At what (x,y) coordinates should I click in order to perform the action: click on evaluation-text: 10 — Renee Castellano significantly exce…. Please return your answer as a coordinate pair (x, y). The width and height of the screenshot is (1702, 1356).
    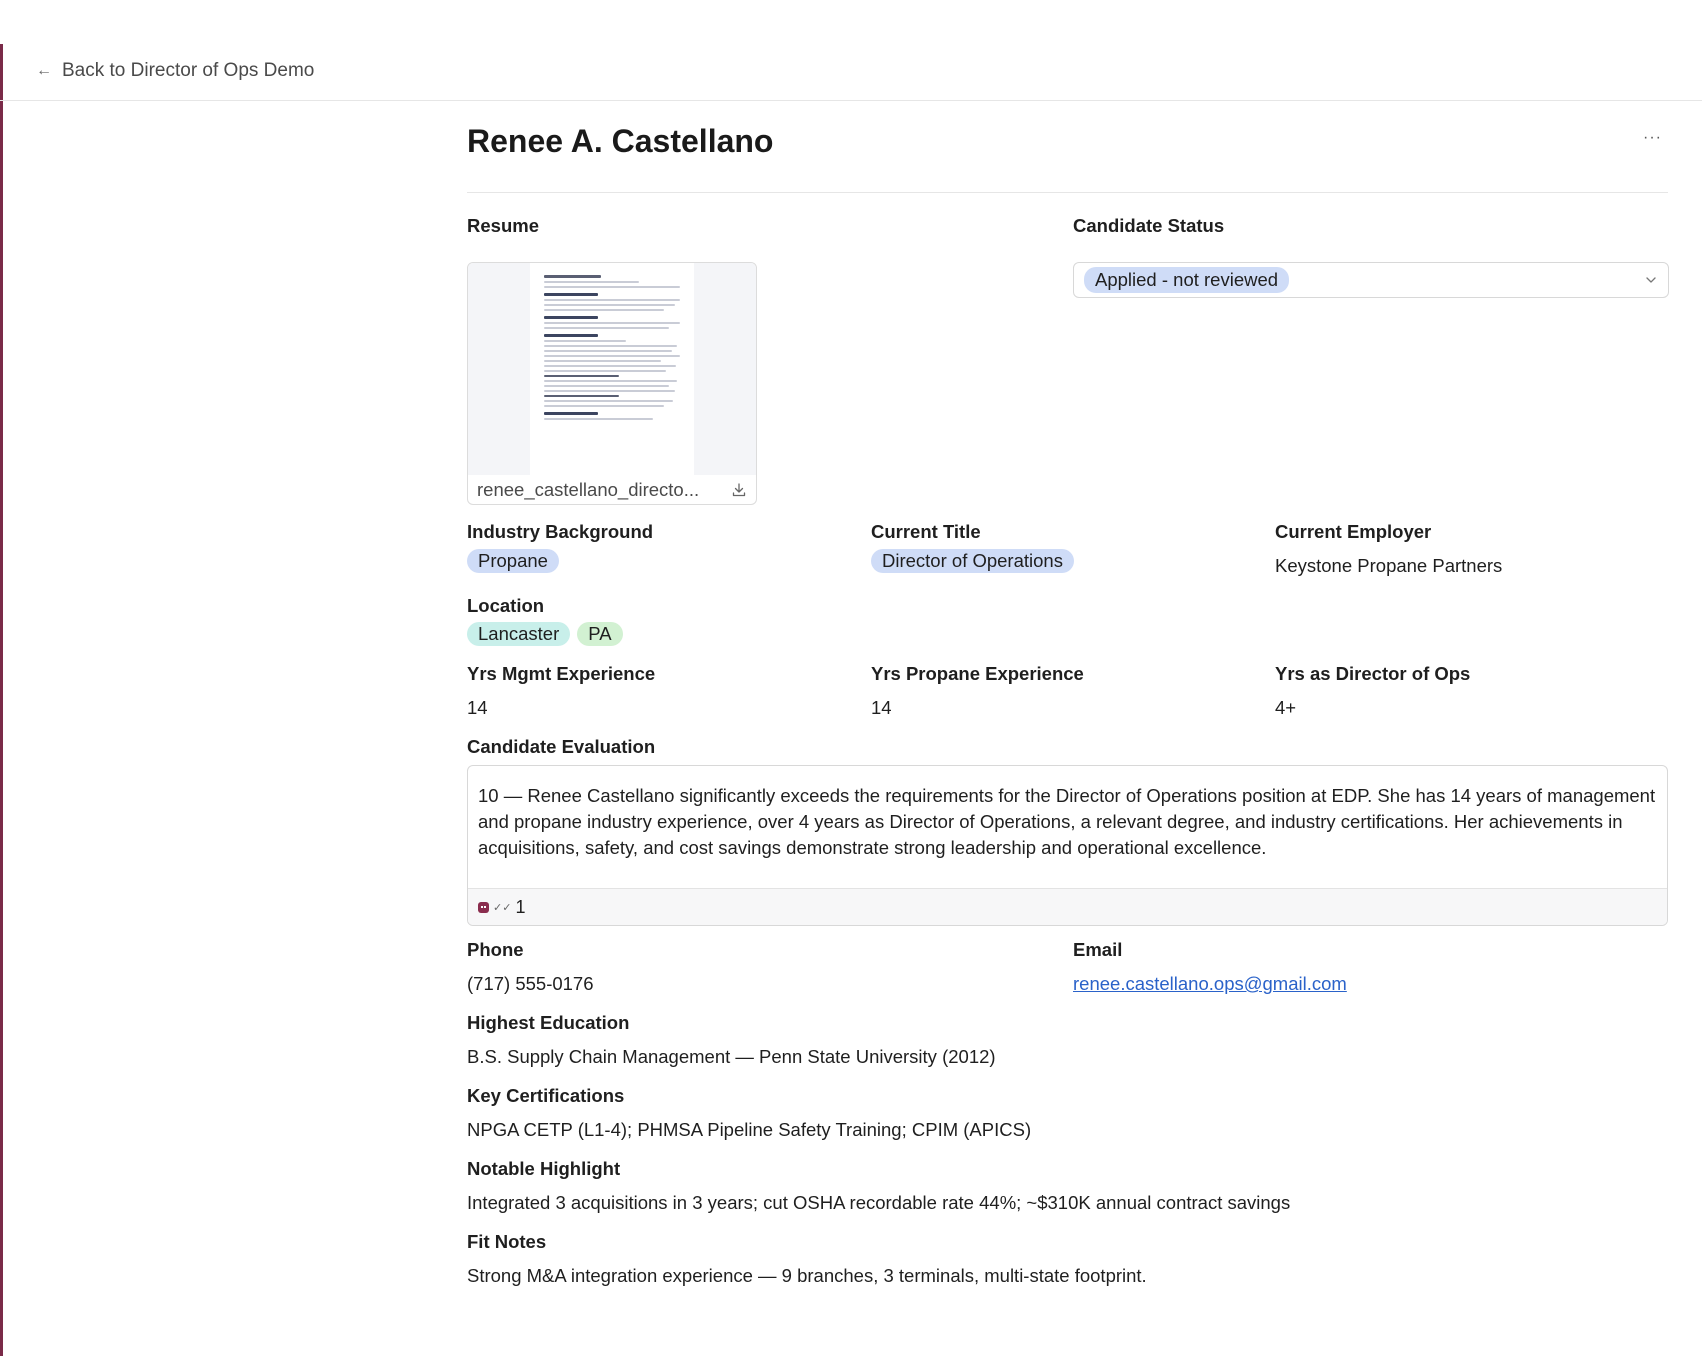
    Looking at the image, I should click on (1067, 821).